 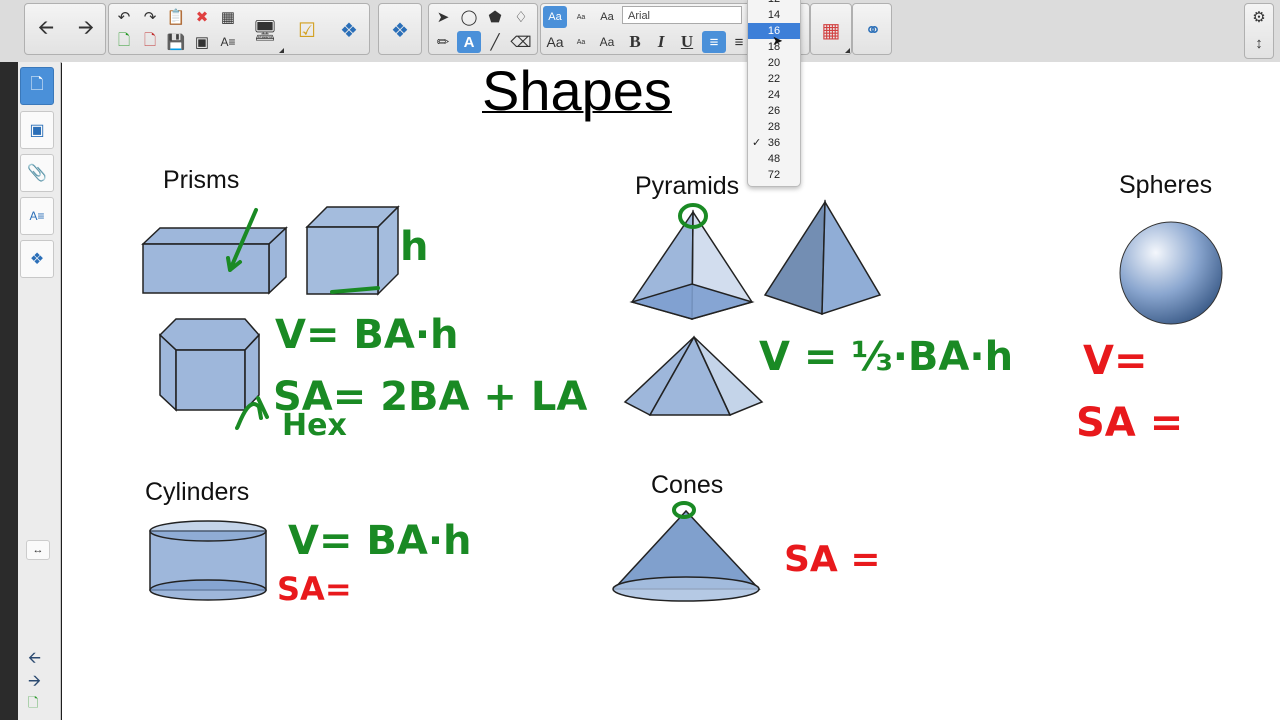 I want to click on color-group: ▦, so click(x=831, y=29).